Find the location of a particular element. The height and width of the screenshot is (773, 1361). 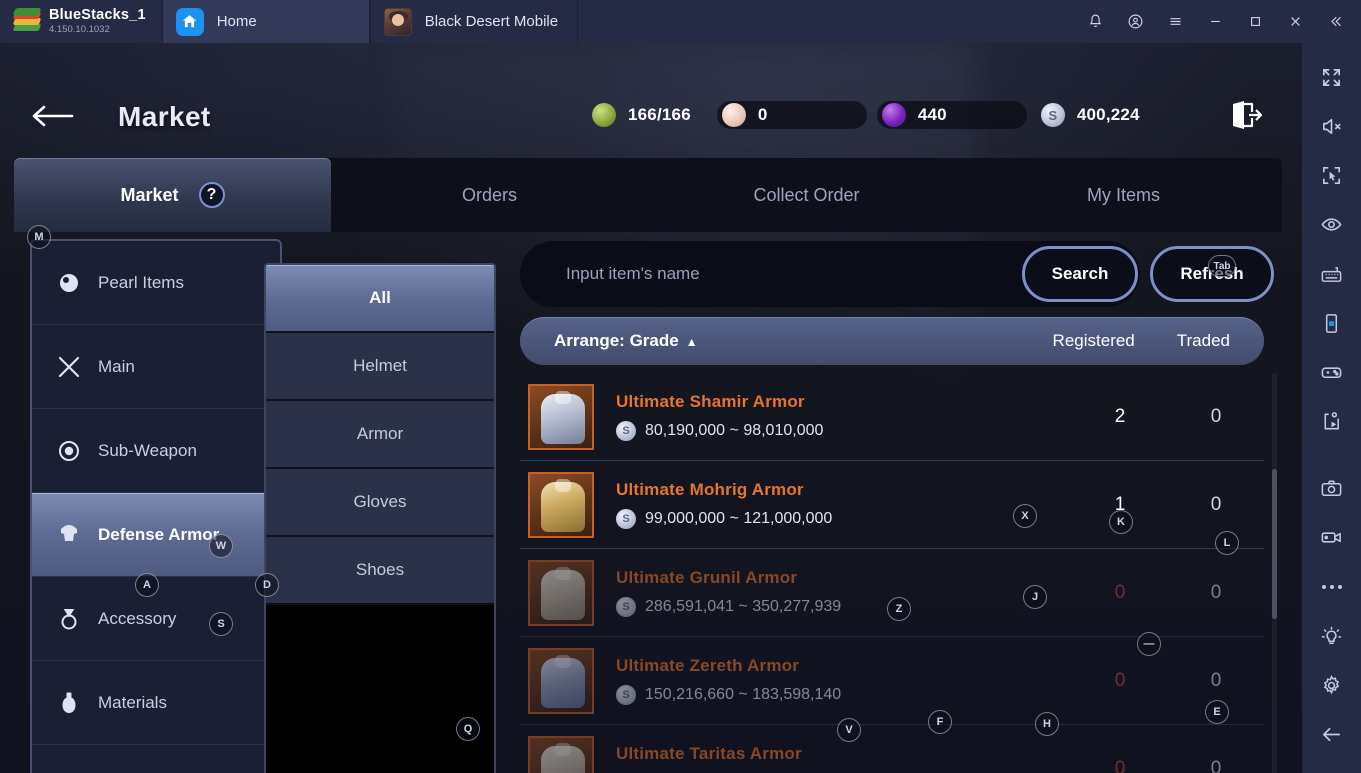

keyboard-hint-z: Z is located at coordinates (899, 609).